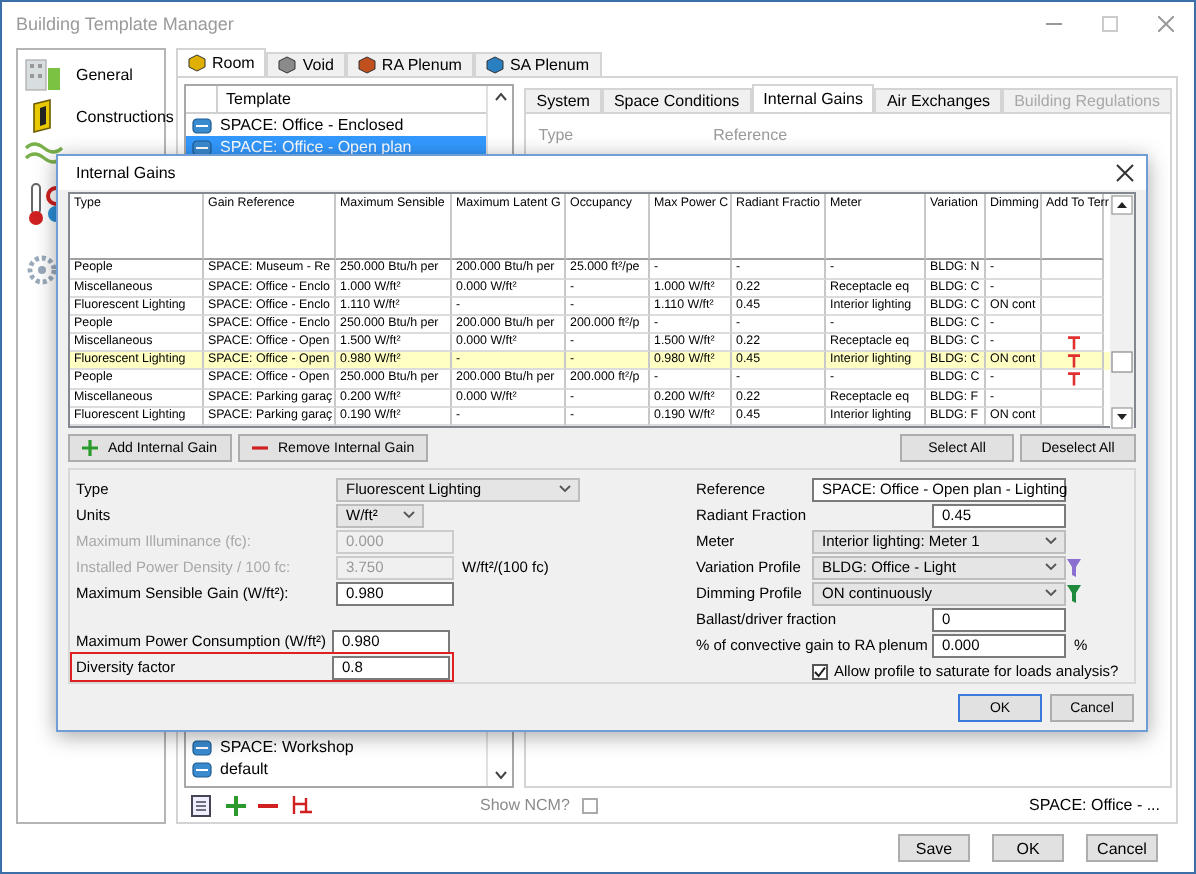 This screenshot has width=1196, height=874. What do you see at coordinates (500, 775) in the screenshot?
I see `scroll-down-icon` at bounding box center [500, 775].